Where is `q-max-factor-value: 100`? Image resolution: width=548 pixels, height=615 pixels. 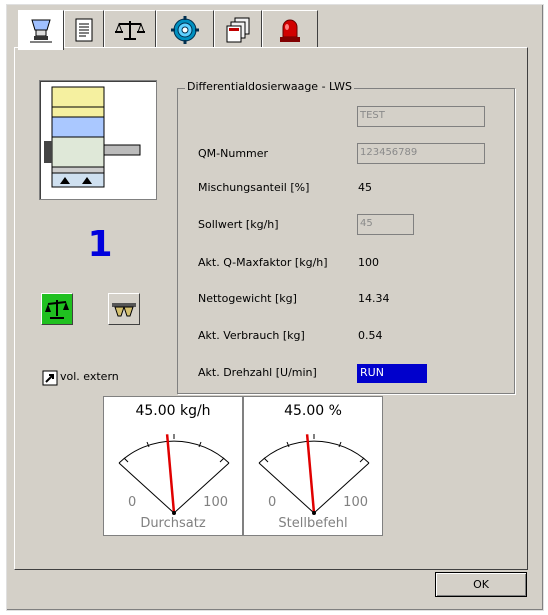
q-max-factor-value: 100 is located at coordinates (368, 262).